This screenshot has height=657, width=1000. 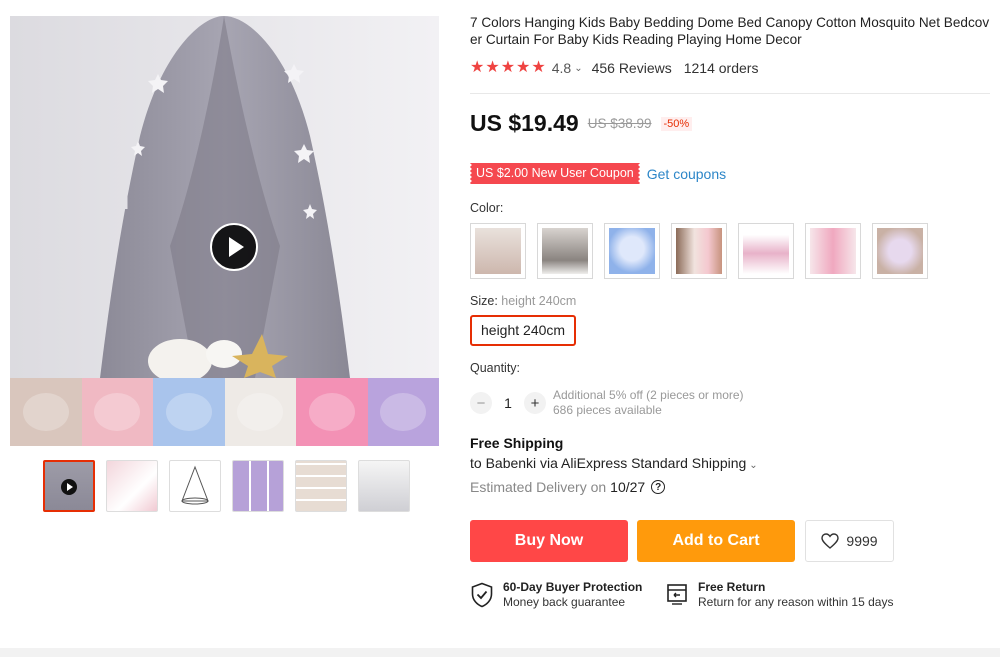 I want to click on coupon-row: US $2.00 New User Coupon Get coupons, so click(x=597, y=173).